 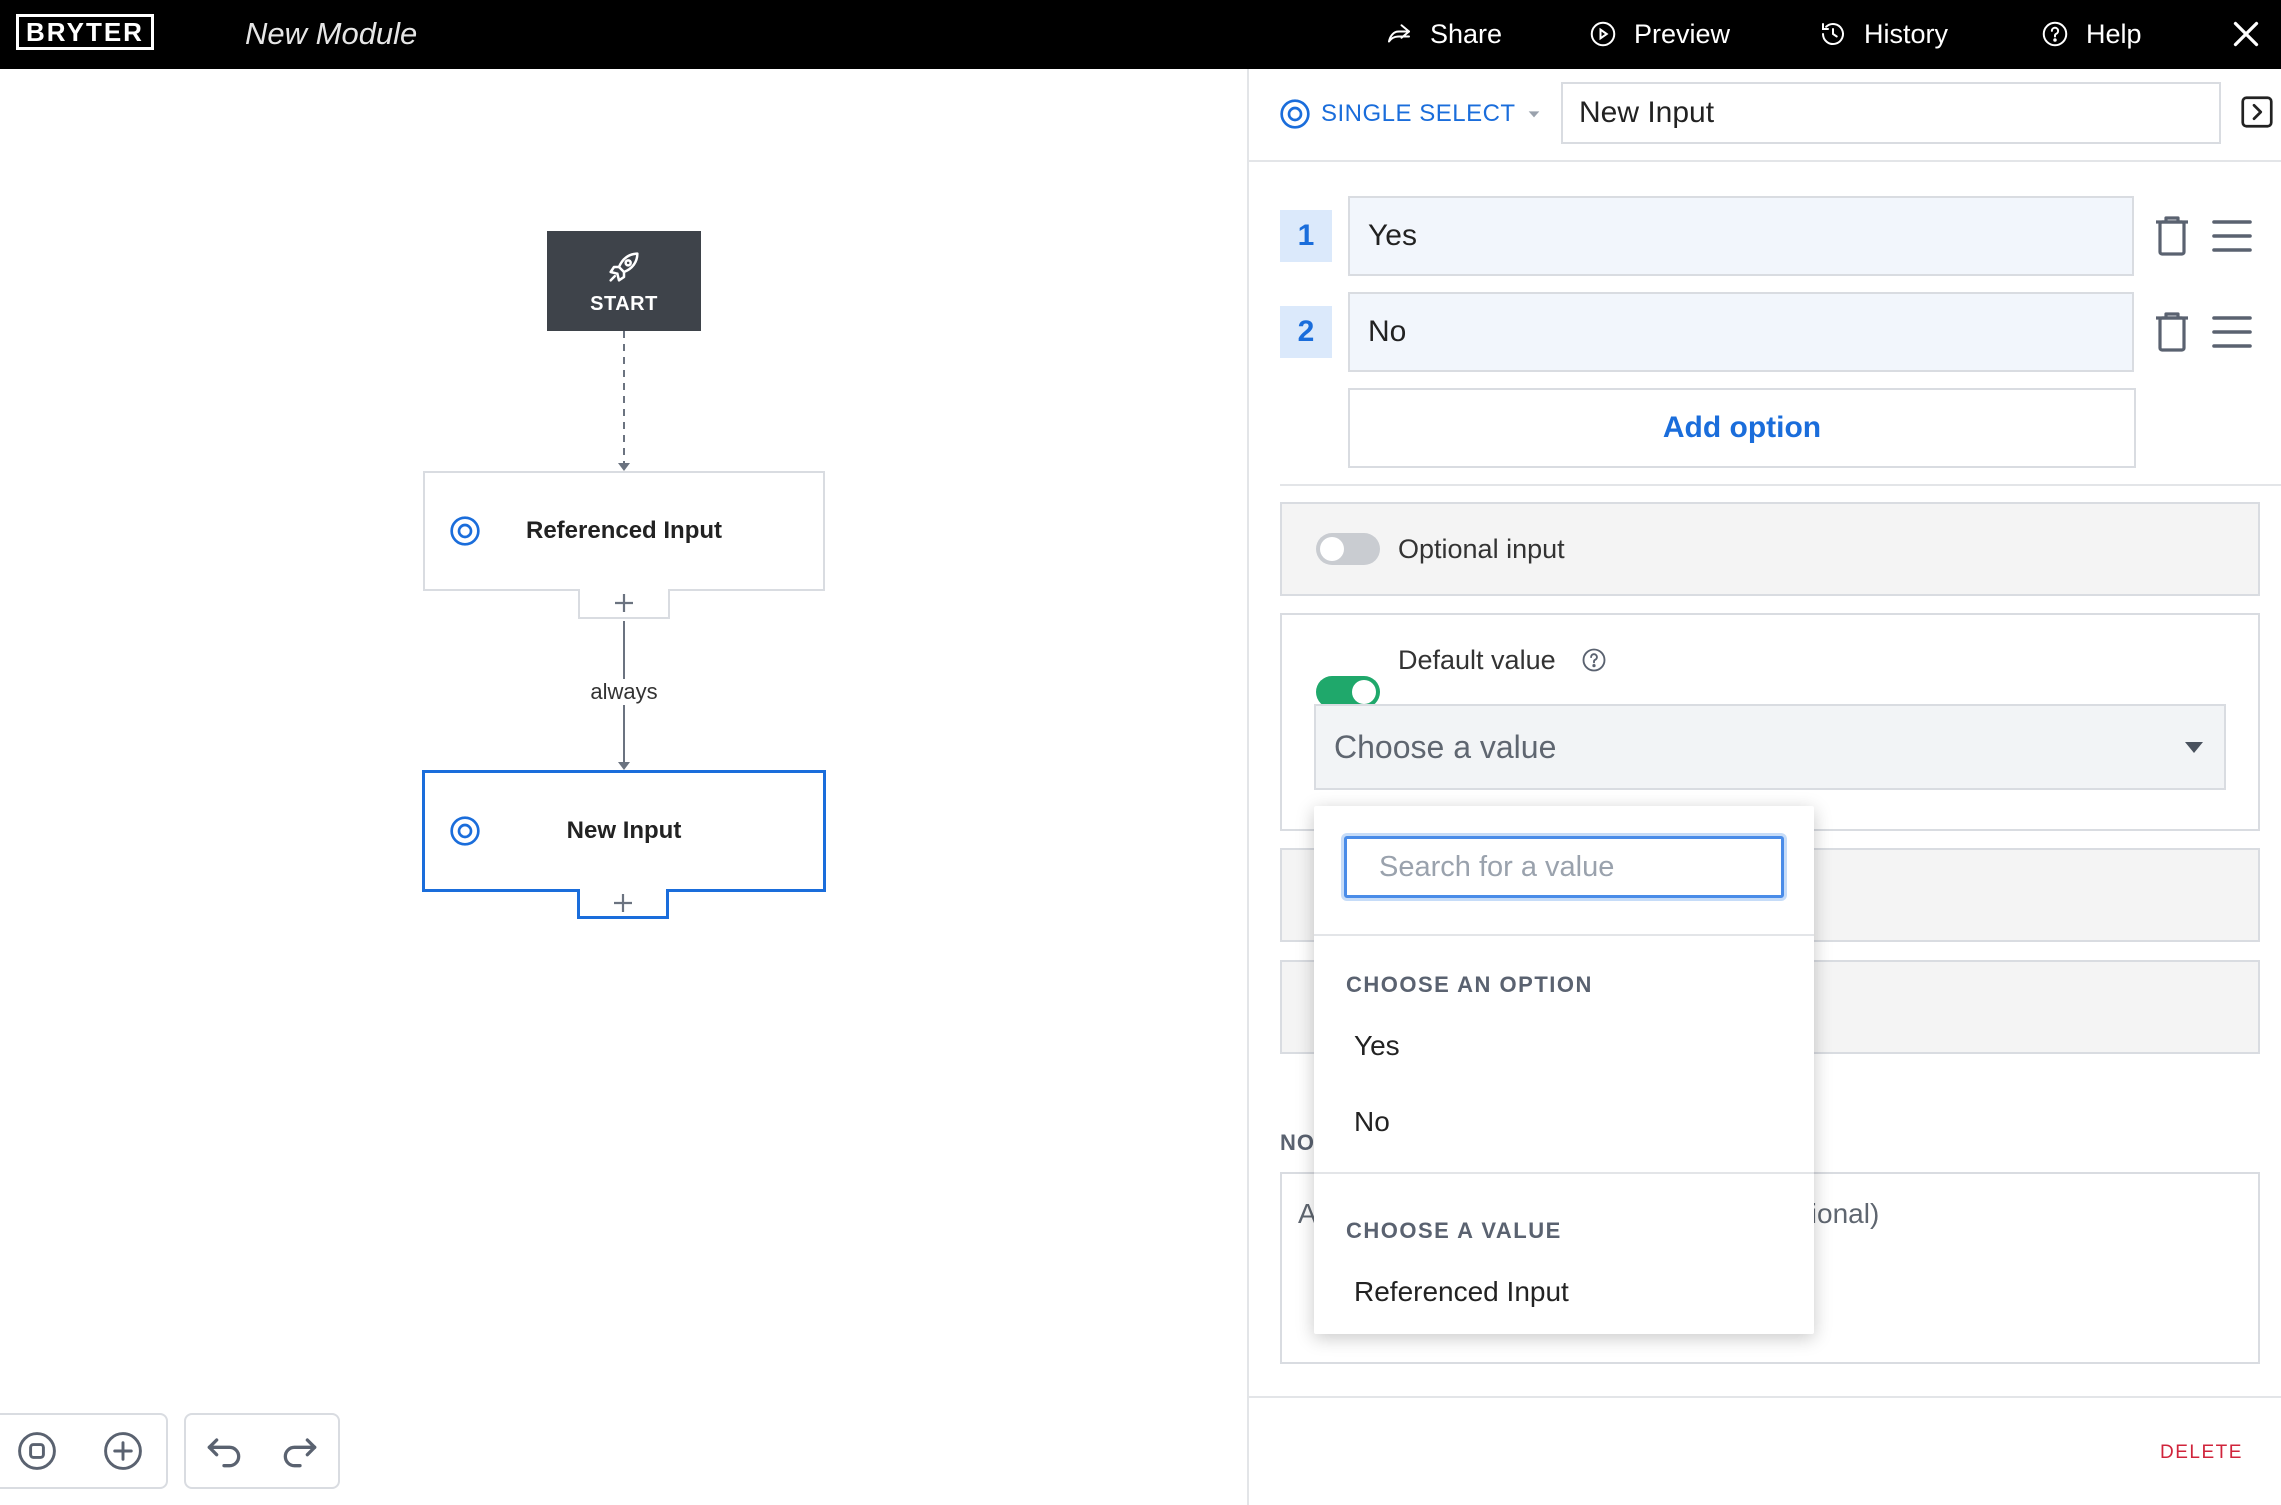 I want to click on options-divider, so click(x=1780, y=485).